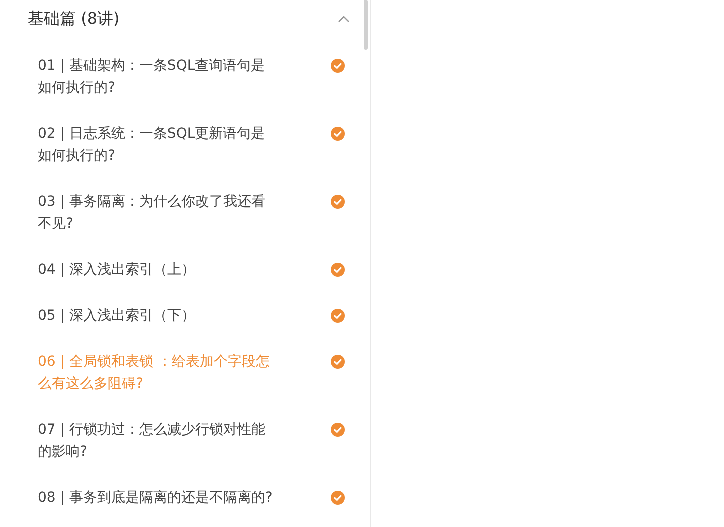 This screenshot has height=527, width=724. Describe the element at coordinates (366, 25) in the screenshot. I see `scrollbar-thumb` at that location.